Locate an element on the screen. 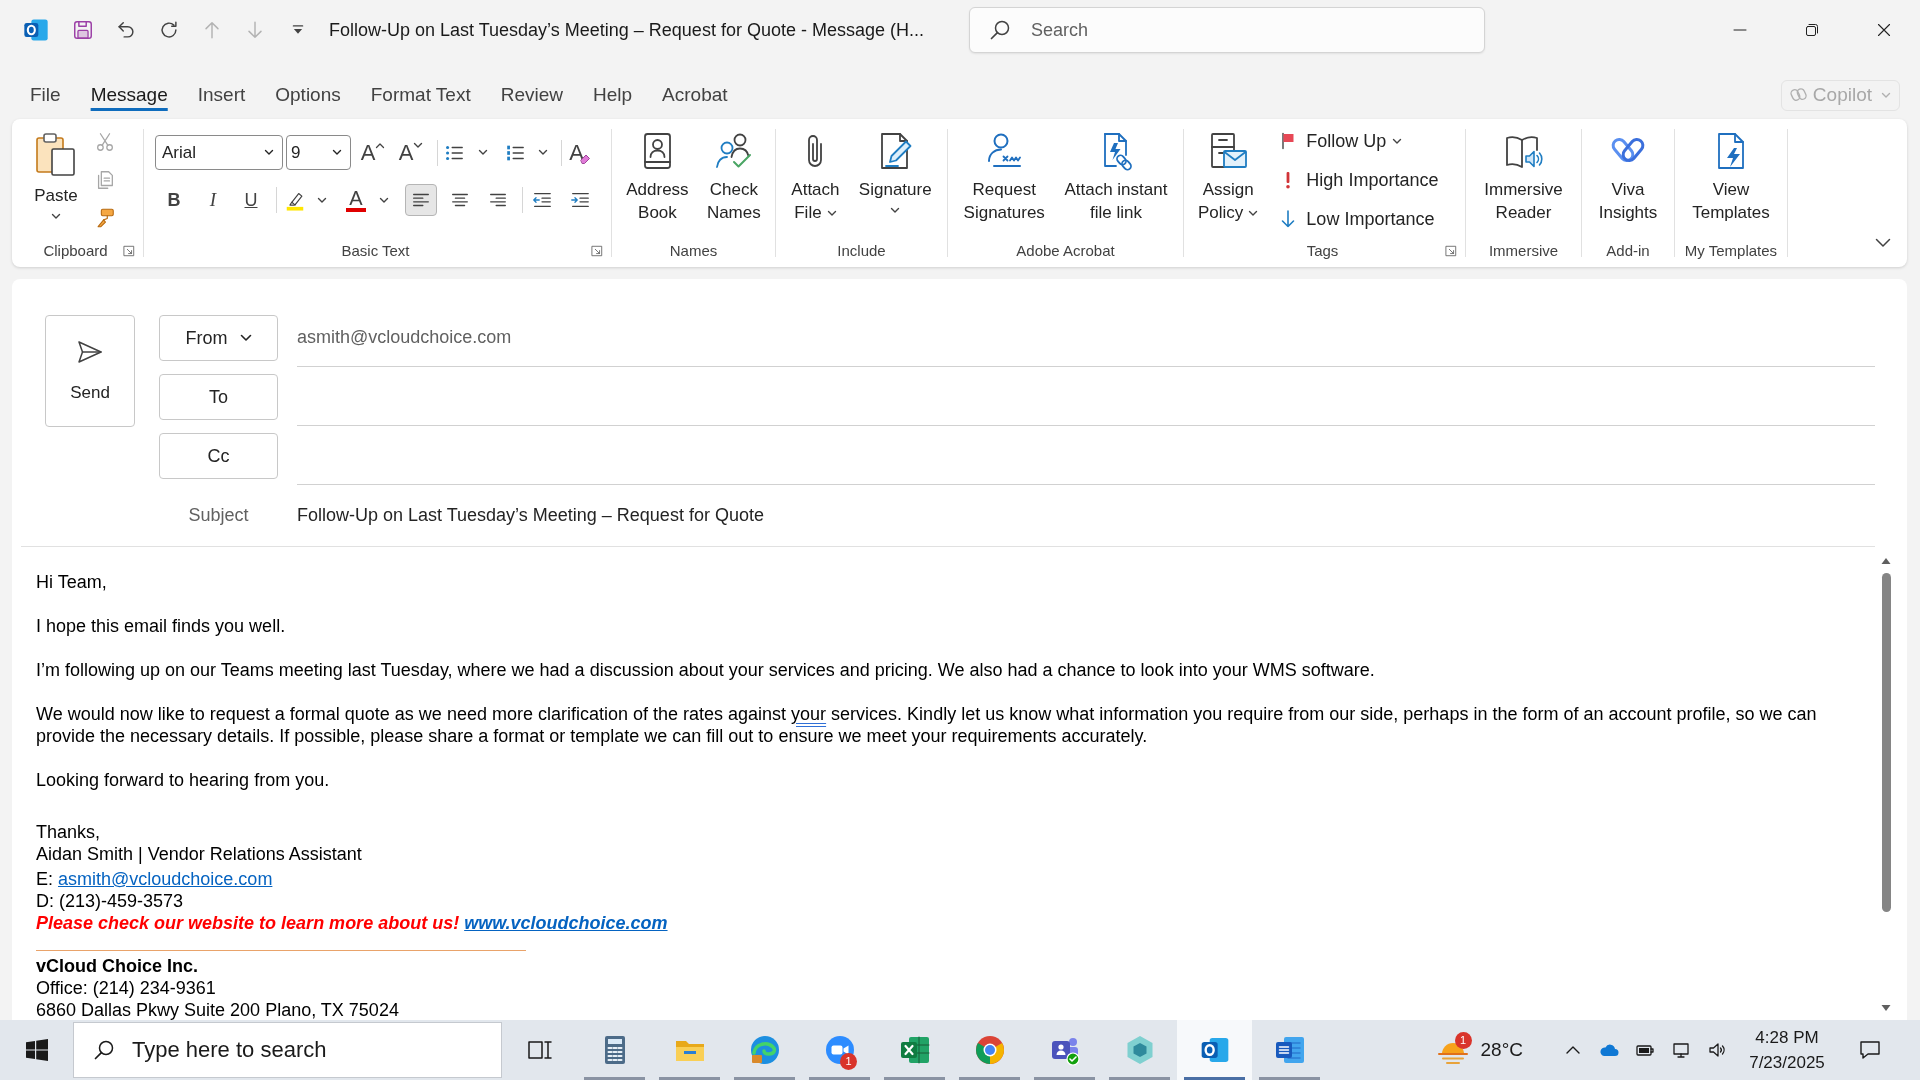  email-line: E: asmith@vcloudchoice.com is located at coordinates (155, 879).